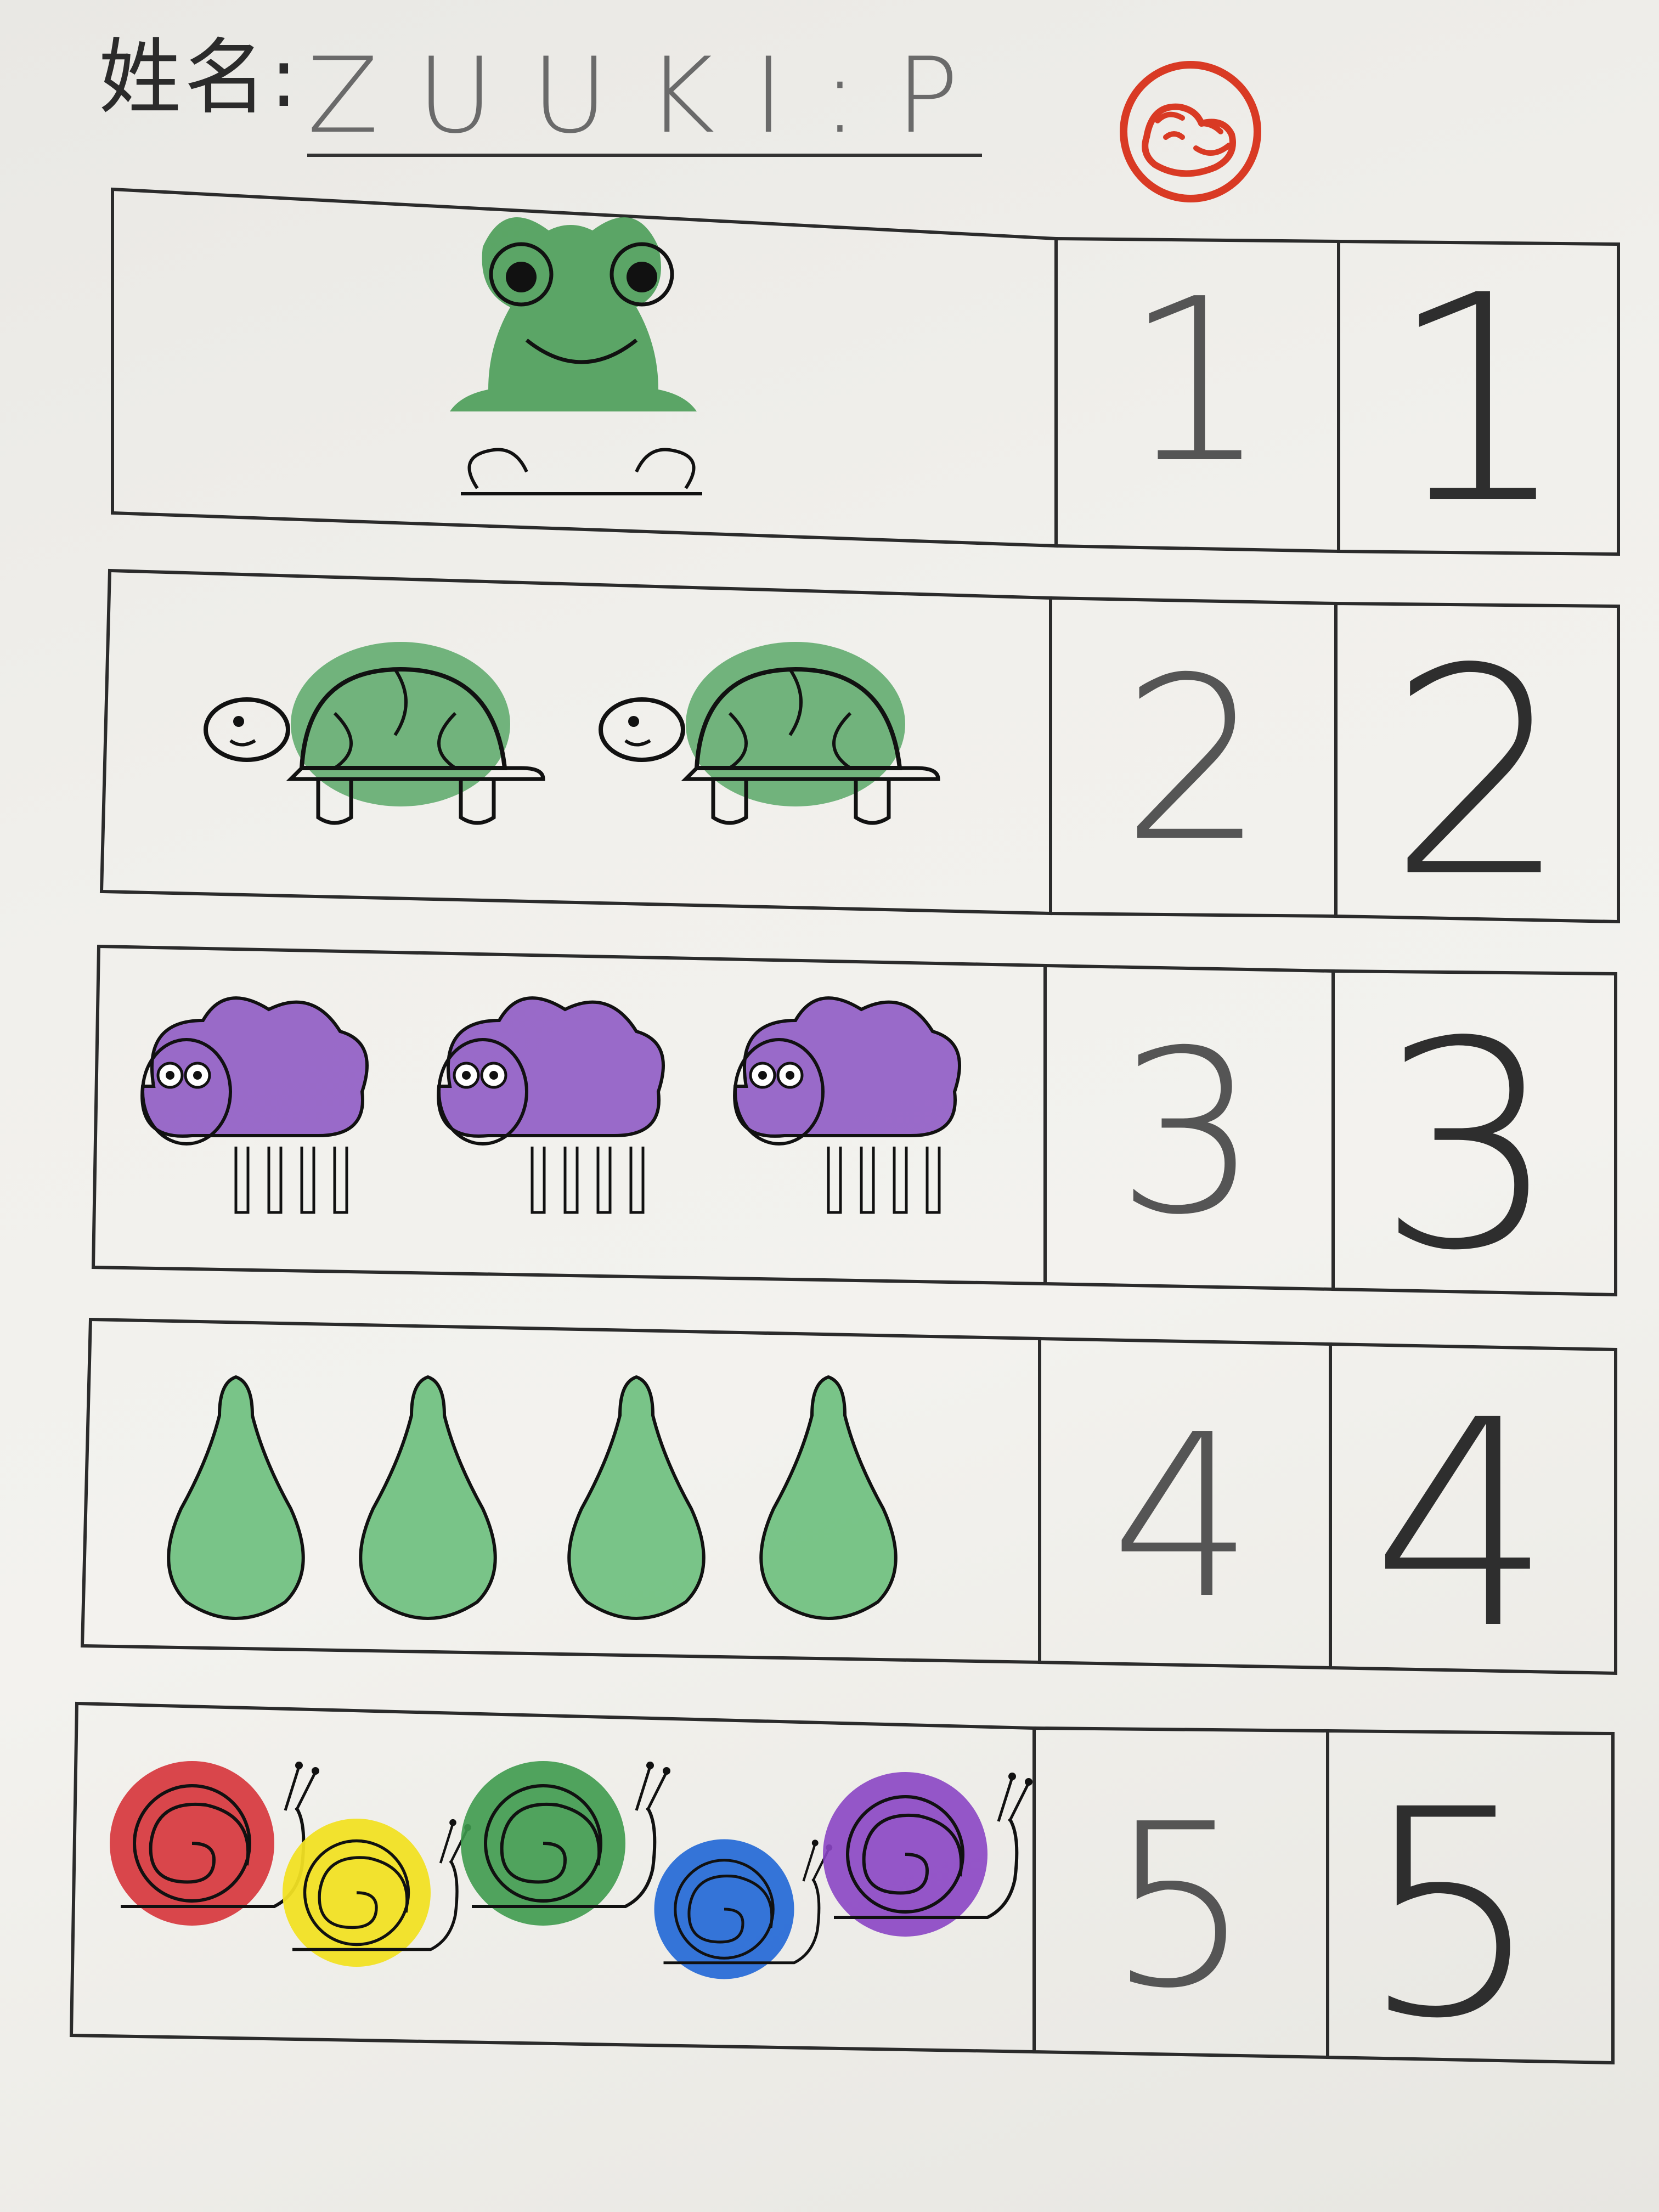  I want to click on traced-number: 2, so click(1193, 760).